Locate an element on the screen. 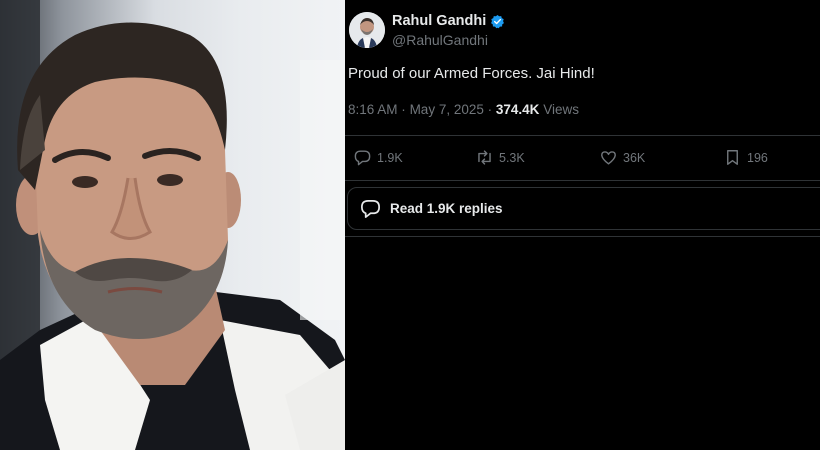 The height and width of the screenshot is (450, 820). author-name: Rahul Gandhi is located at coordinates (439, 21).